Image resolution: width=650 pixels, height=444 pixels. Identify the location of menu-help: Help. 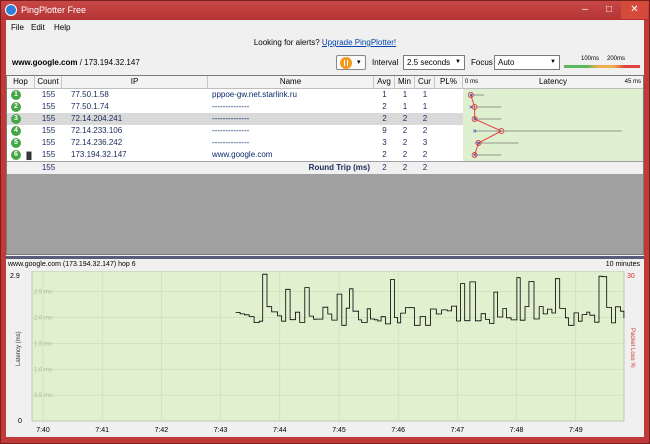
(62, 27).